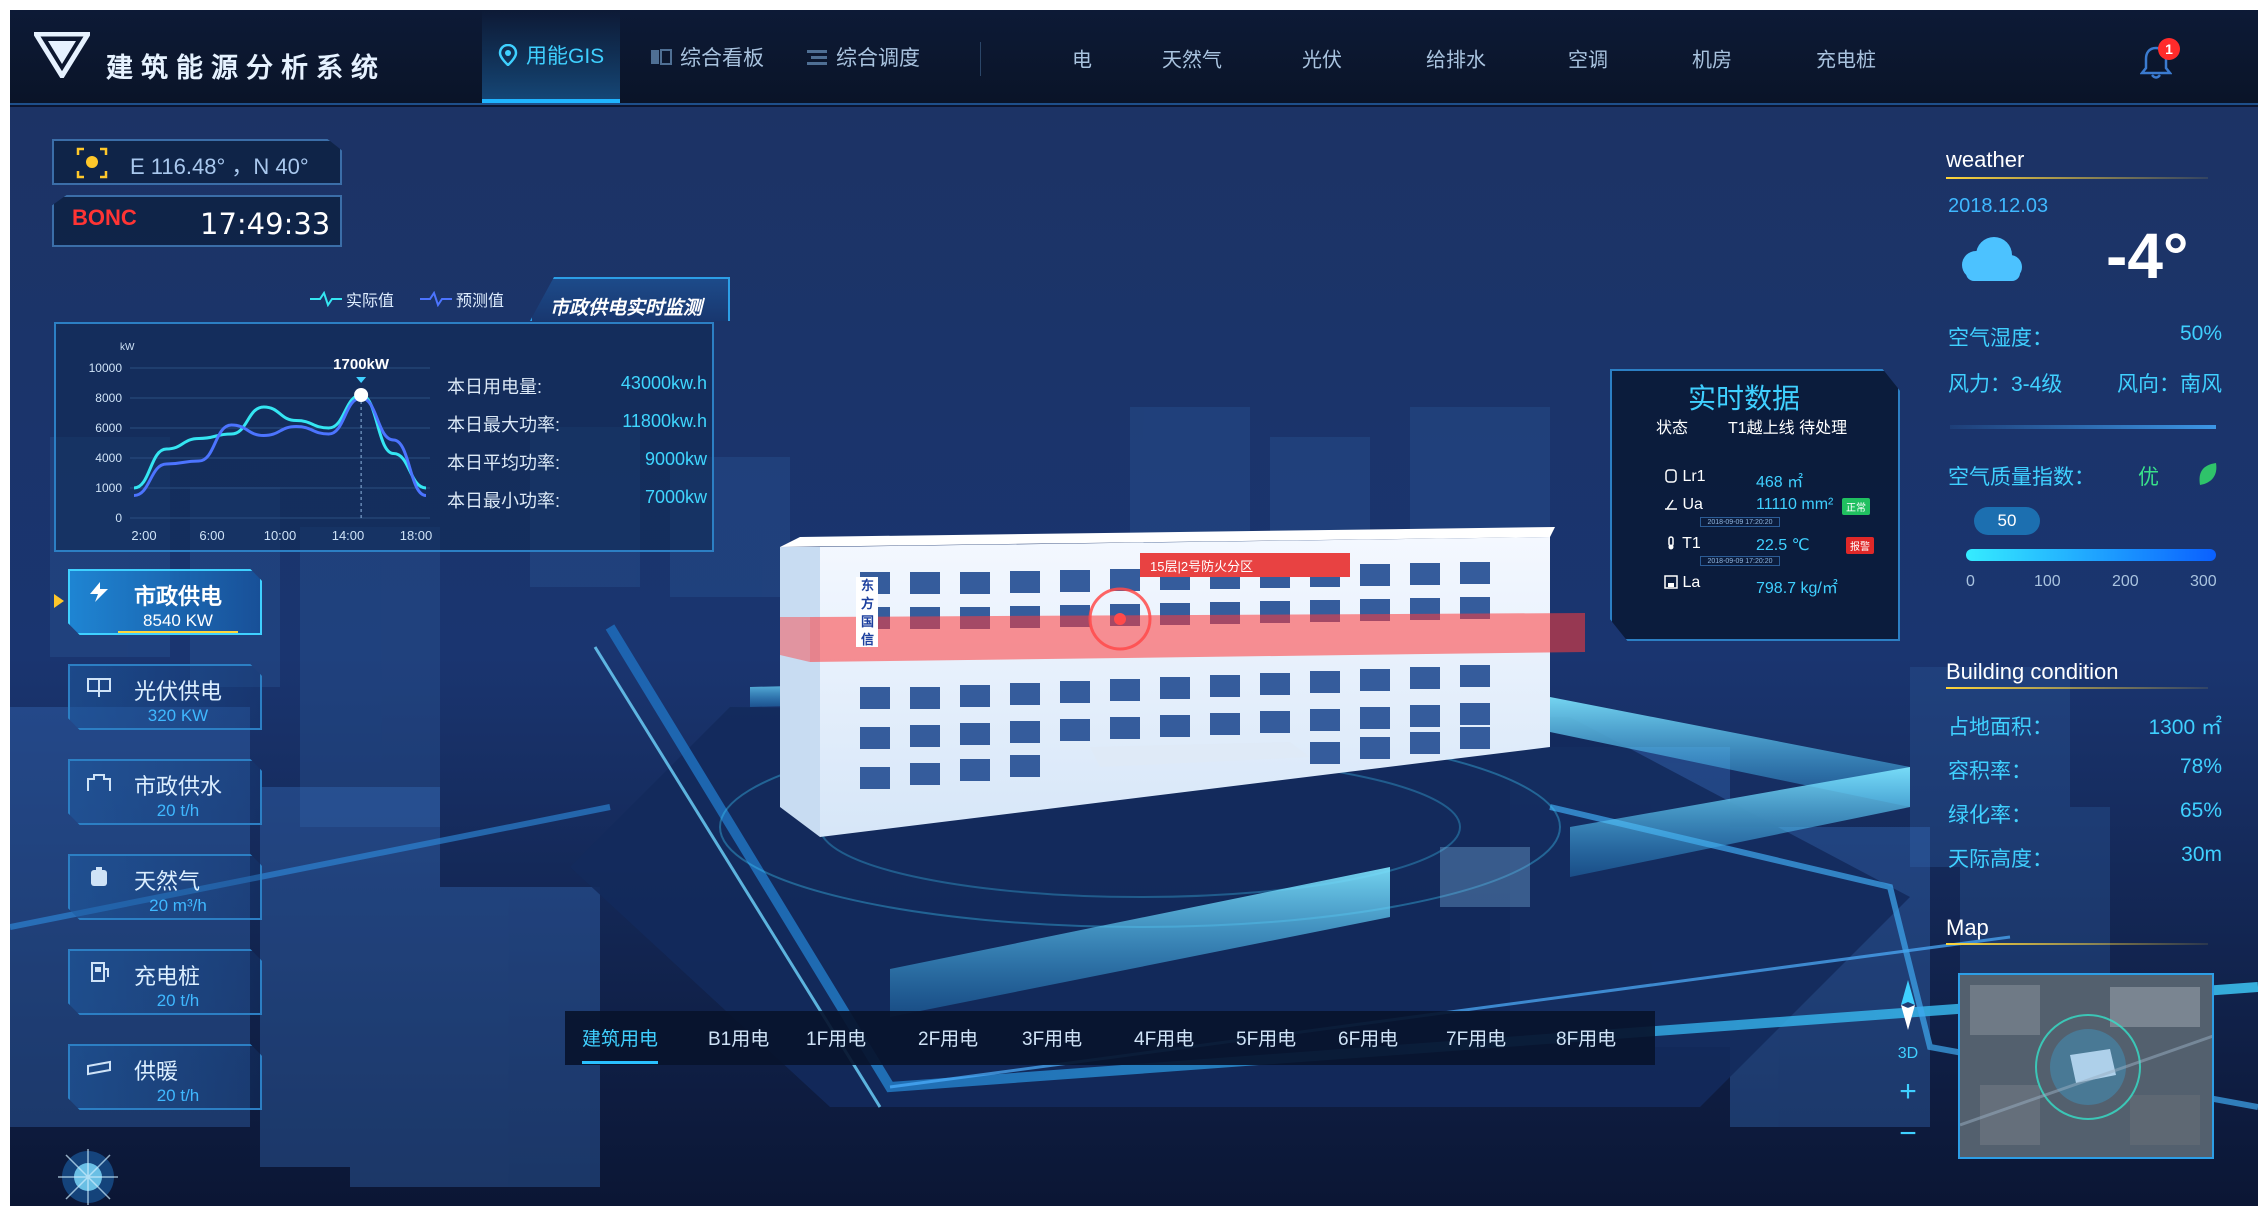  What do you see at coordinates (565, 56) in the screenshot?
I see `tab-gis-label: 用能GIS` at bounding box center [565, 56].